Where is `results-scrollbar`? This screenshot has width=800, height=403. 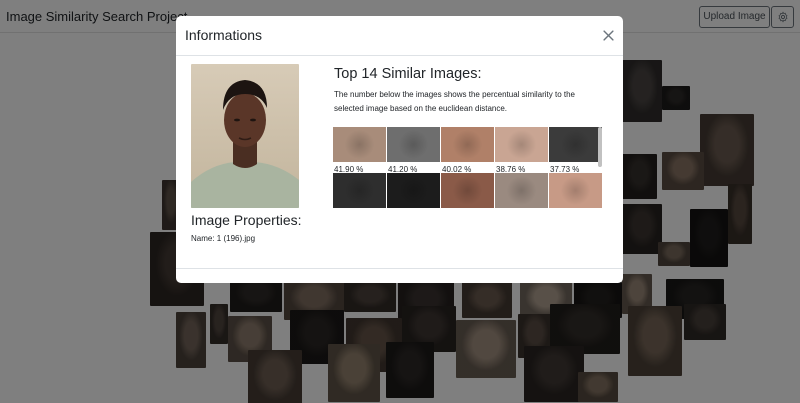
results-scrollbar is located at coordinates (600, 147).